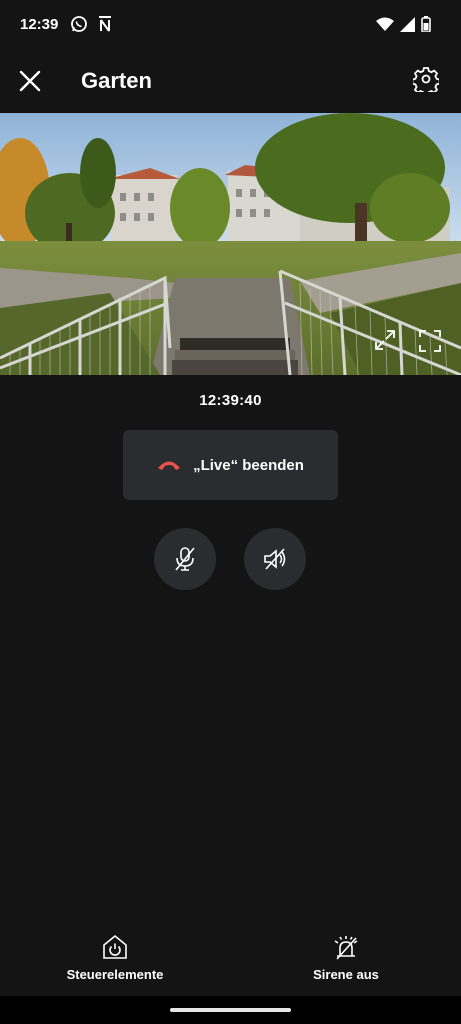  I want to click on mute-speaker-button, so click(275, 559).